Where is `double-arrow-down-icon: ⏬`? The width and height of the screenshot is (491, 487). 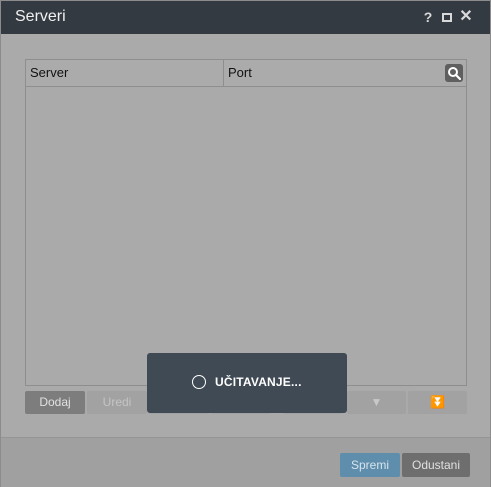
double-arrow-down-icon: ⏬ is located at coordinates (437, 402).